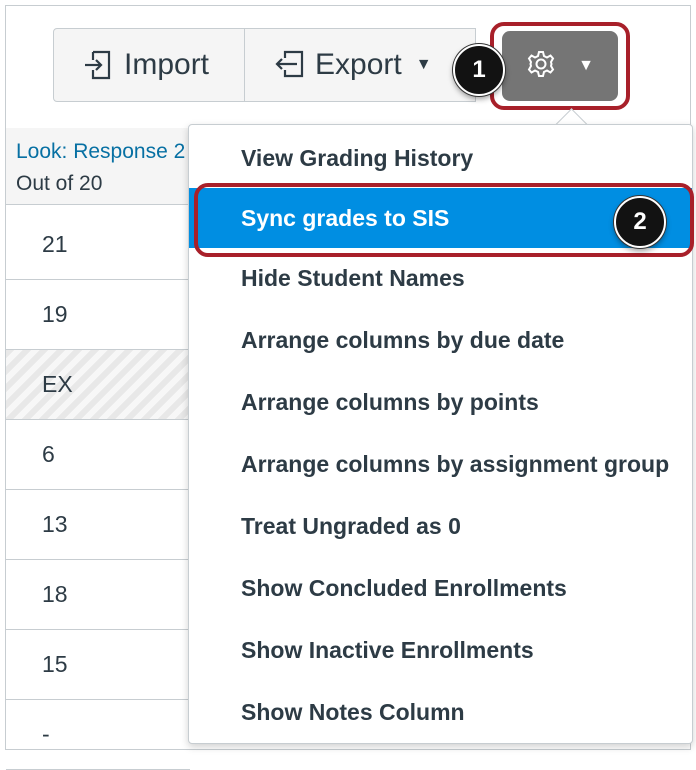 The width and height of the screenshot is (696, 770). I want to click on grade-value: 18, so click(55, 594).